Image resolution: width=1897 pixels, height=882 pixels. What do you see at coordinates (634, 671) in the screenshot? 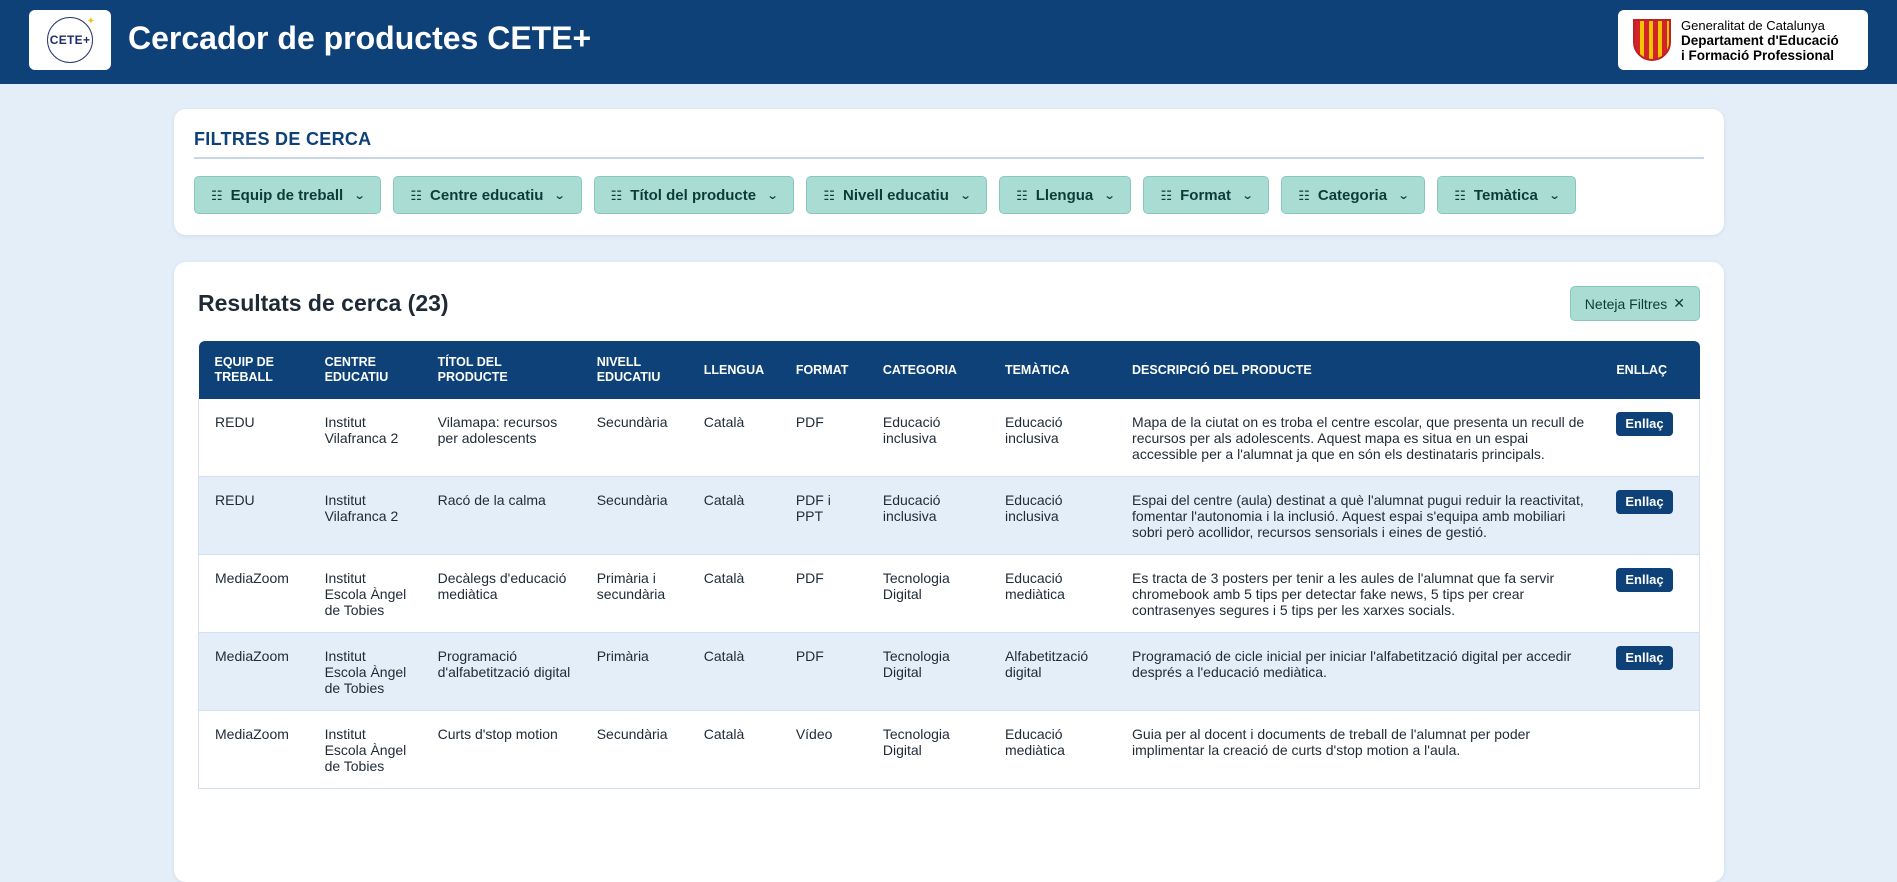
I see `cell-level: Primària` at bounding box center [634, 671].